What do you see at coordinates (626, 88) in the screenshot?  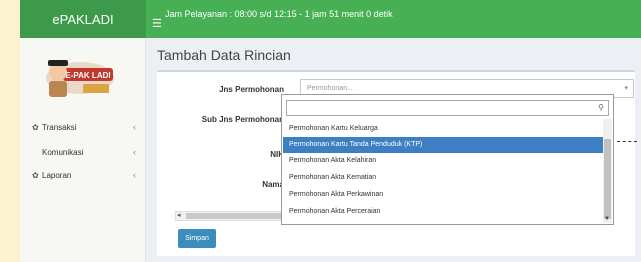 I see `caret-down-icon: ▾` at bounding box center [626, 88].